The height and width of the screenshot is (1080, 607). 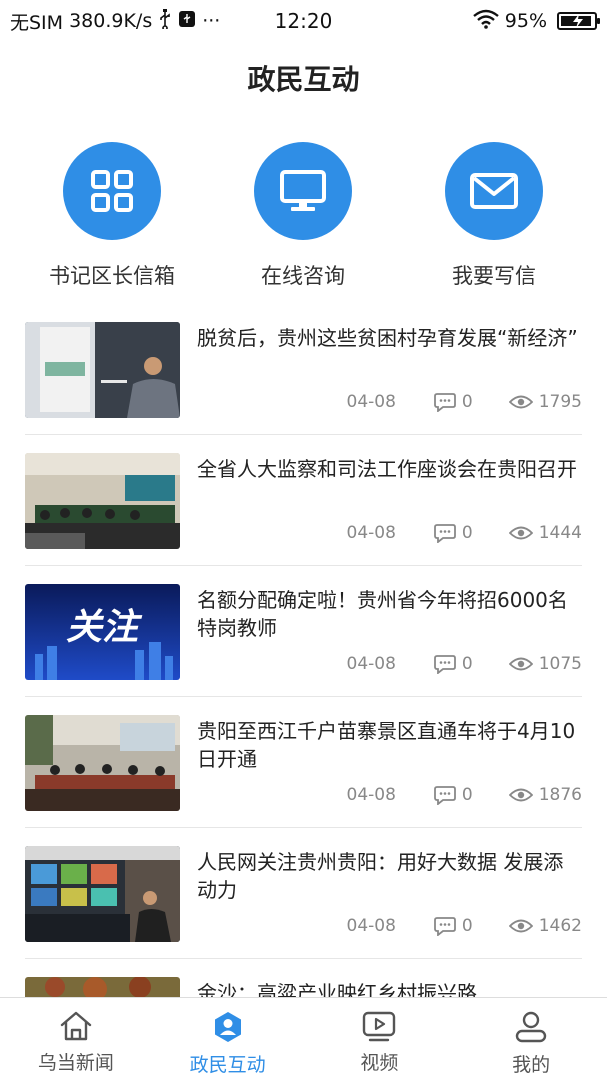 What do you see at coordinates (485, 21) in the screenshot?
I see `wifi-icon` at bounding box center [485, 21].